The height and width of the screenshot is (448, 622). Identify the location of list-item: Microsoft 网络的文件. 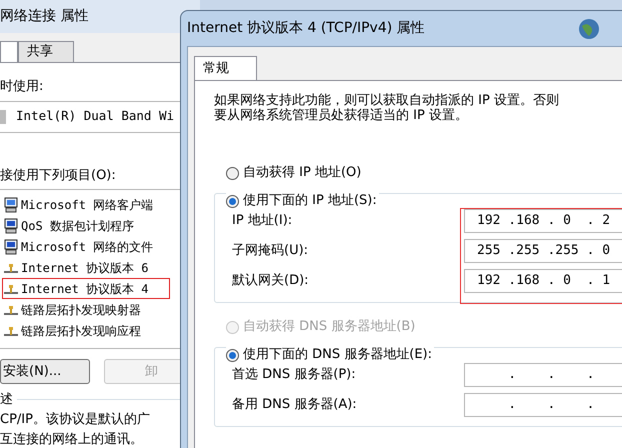
(86, 246).